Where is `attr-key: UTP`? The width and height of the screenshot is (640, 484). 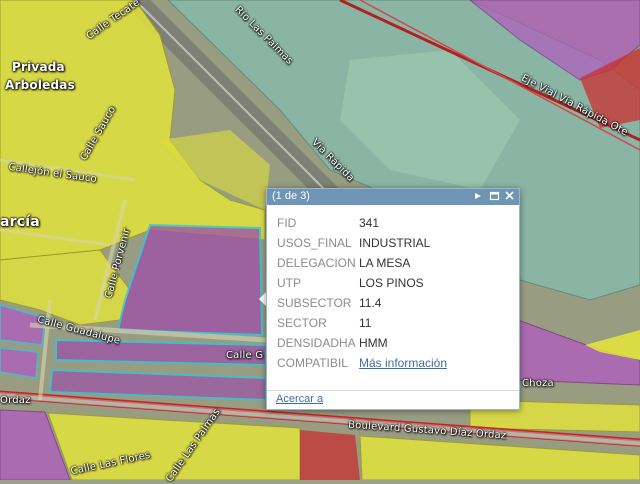 attr-key: UTP is located at coordinates (289, 283).